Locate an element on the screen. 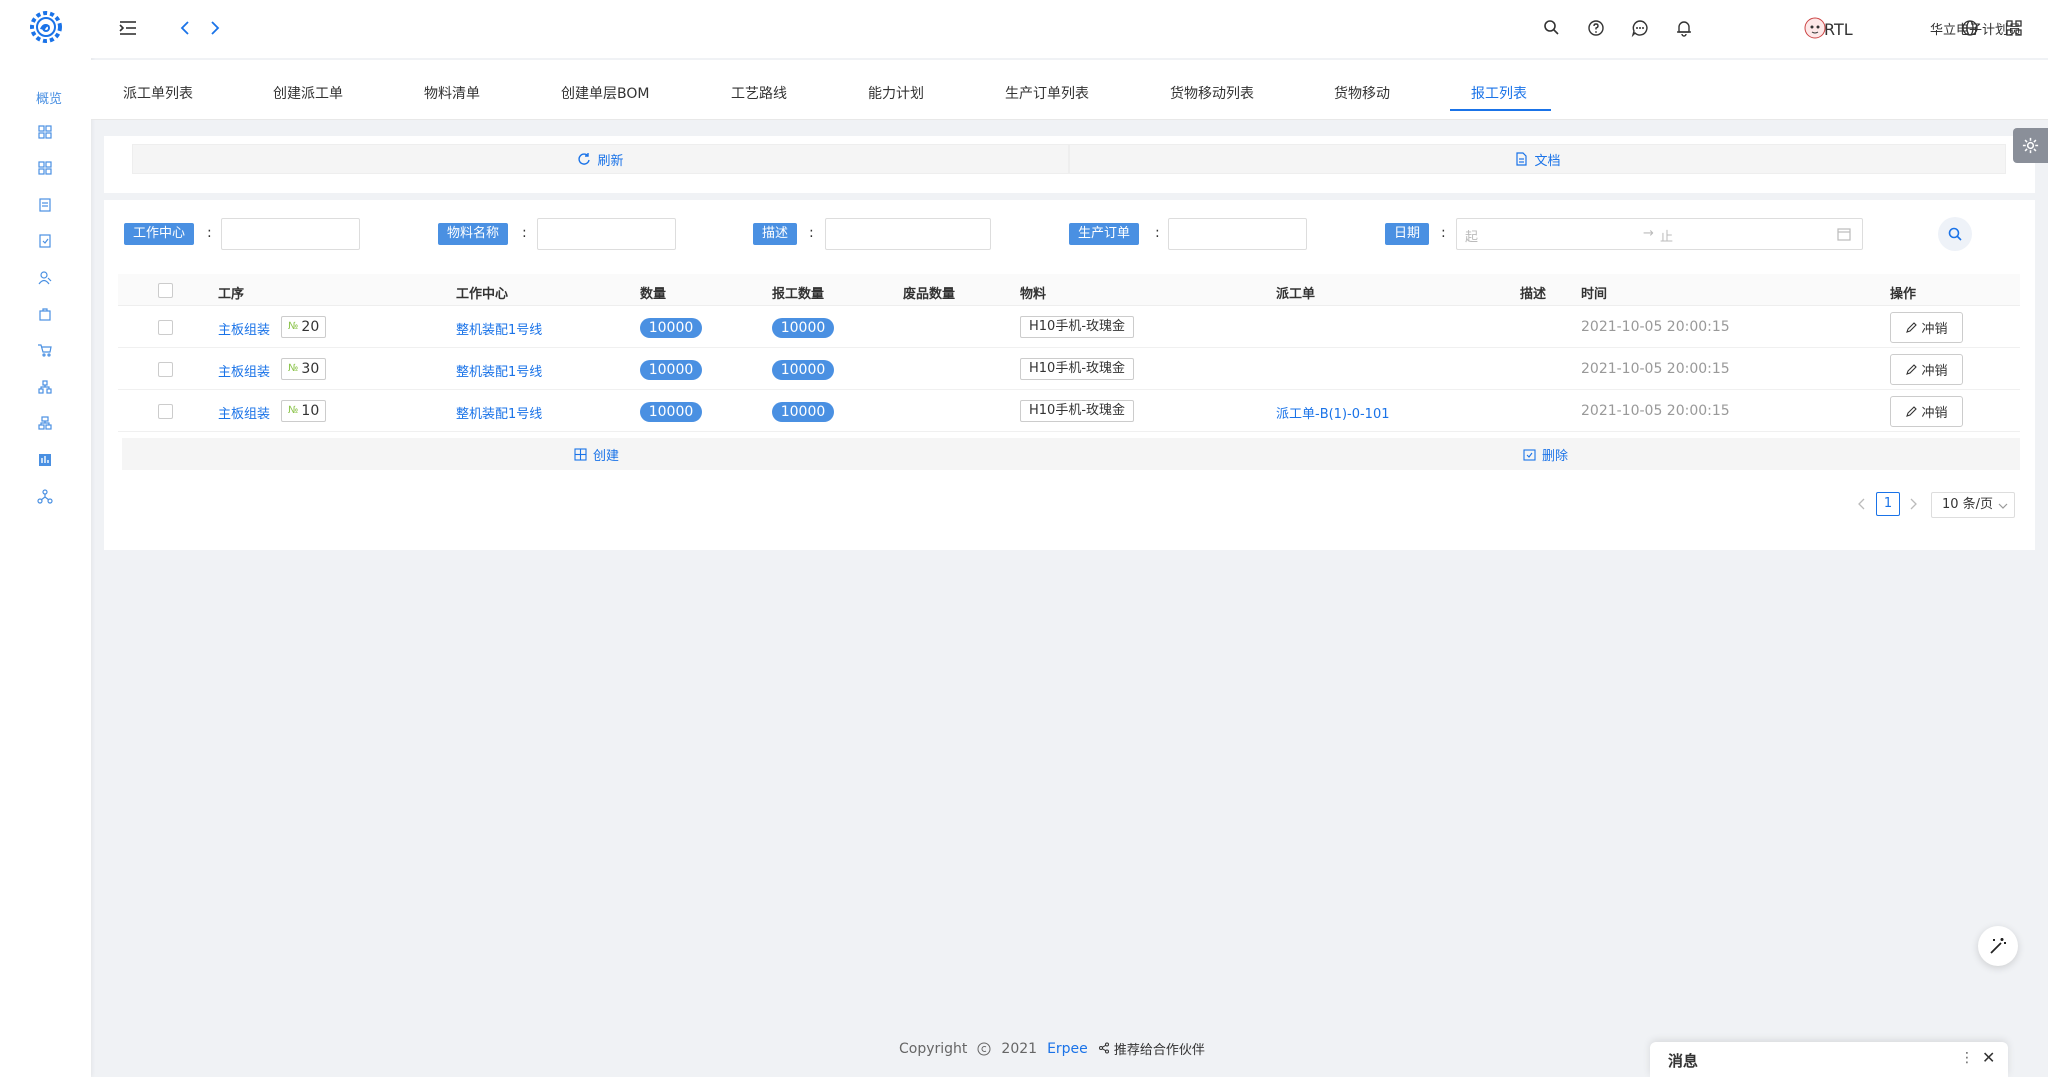  page-size-select: 10 条/页 is located at coordinates (1973, 505).